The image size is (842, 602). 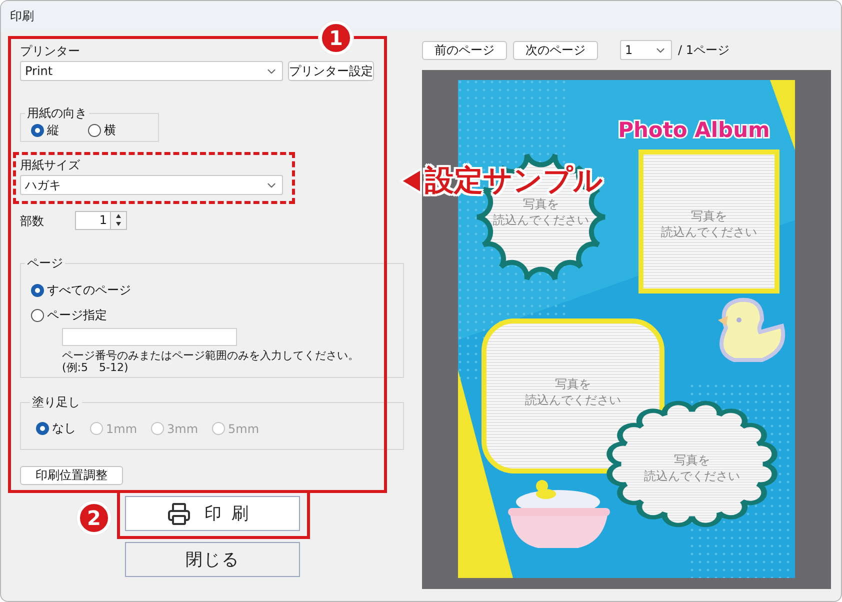 What do you see at coordinates (411, 181) in the screenshot?
I see `pointer-arrow-icon` at bounding box center [411, 181].